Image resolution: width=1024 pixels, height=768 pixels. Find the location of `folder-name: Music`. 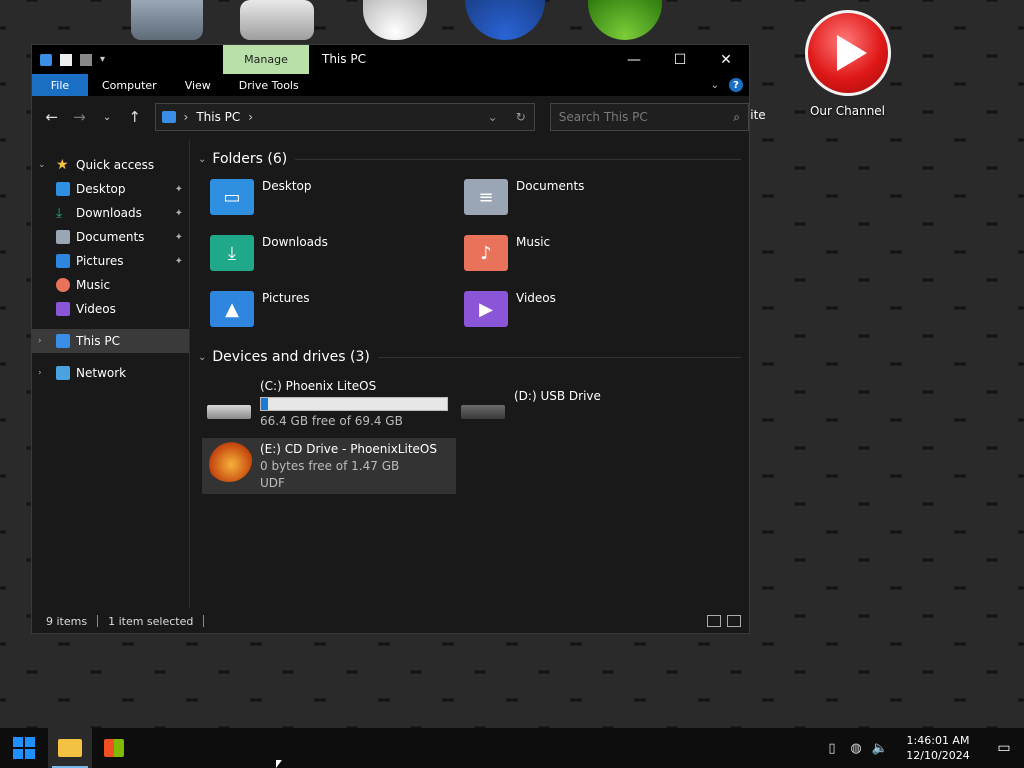

folder-name: Music is located at coordinates (533, 242).